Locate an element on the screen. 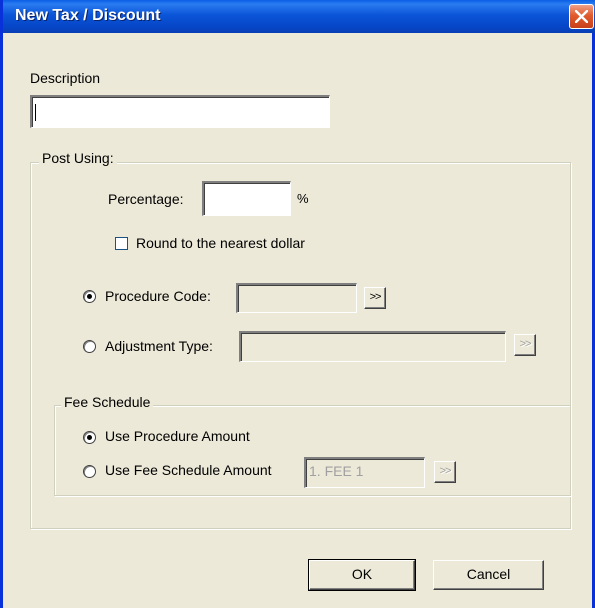 The width and height of the screenshot is (595, 608). ok-button: OK is located at coordinates (362, 575).